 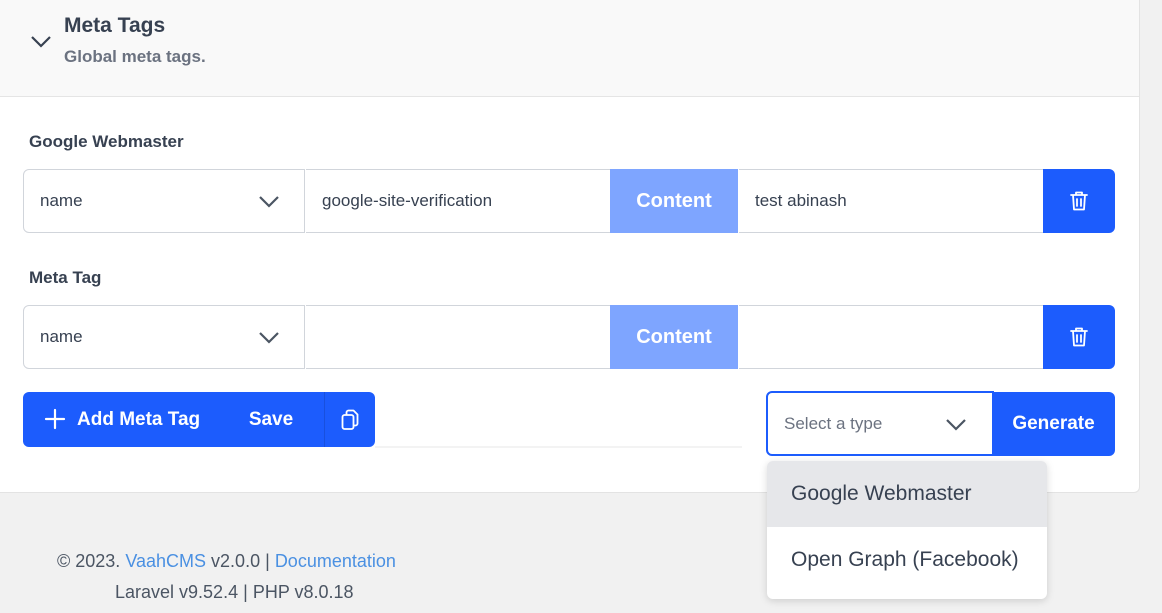 I want to click on footer-line-2: Laravel v9.52.4 | PHP v8.0.18, so click(x=234, y=592).